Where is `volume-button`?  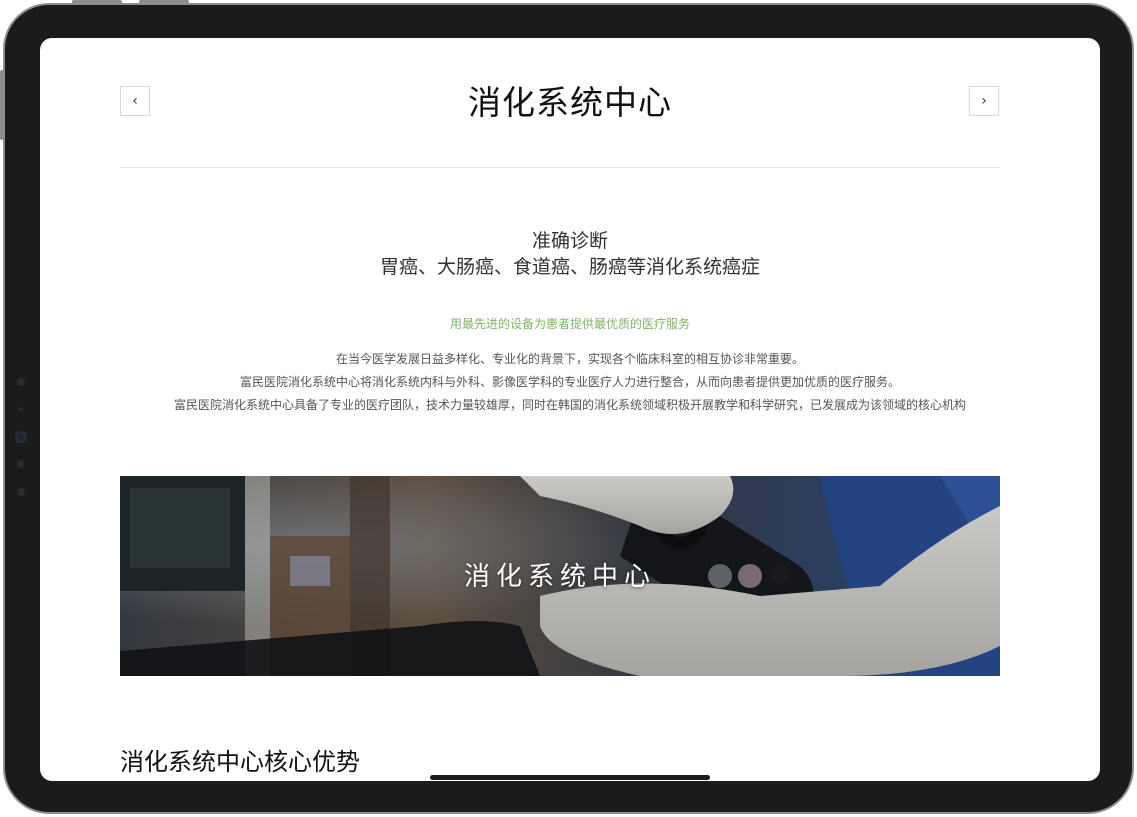
volume-button is located at coordinates (164, 2).